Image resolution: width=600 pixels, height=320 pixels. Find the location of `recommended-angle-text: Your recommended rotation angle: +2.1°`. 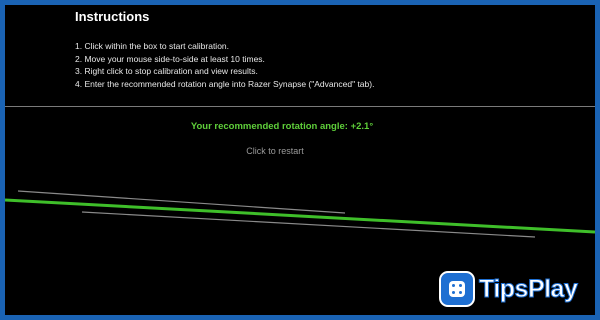

recommended-angle-text: Your recommended rotation angle: +2.1° is located at coordinates (282, 126).